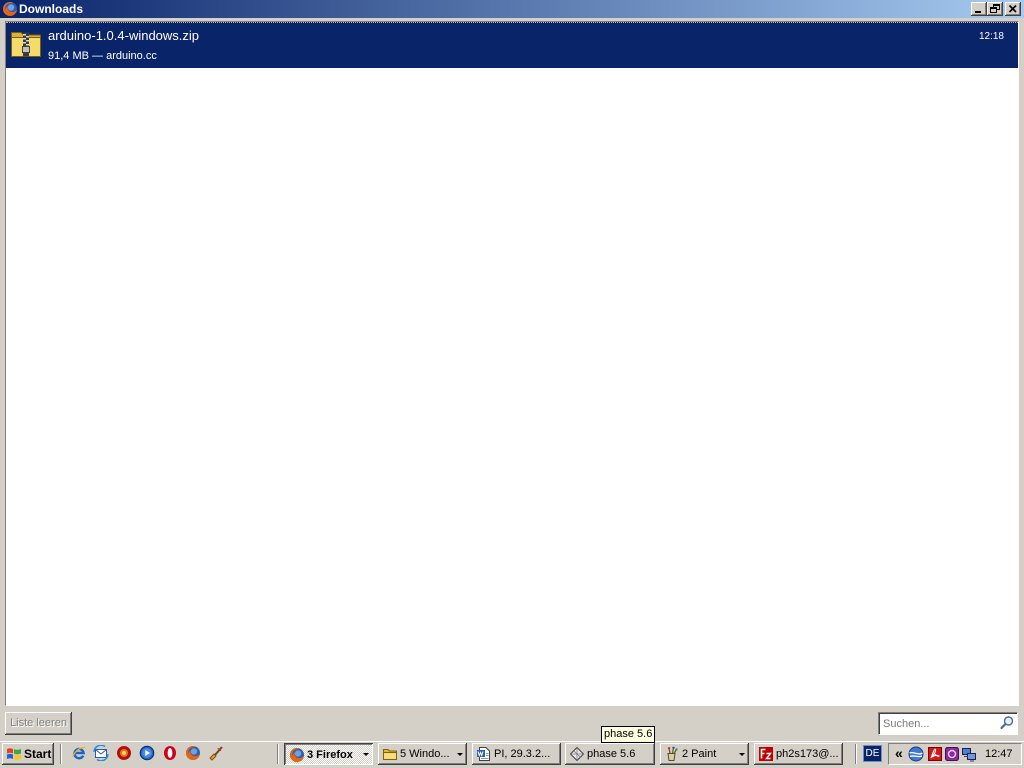  Describe the element at coordinates (766, 754) in the screenshot. I see `filezilla-icon` at that location.